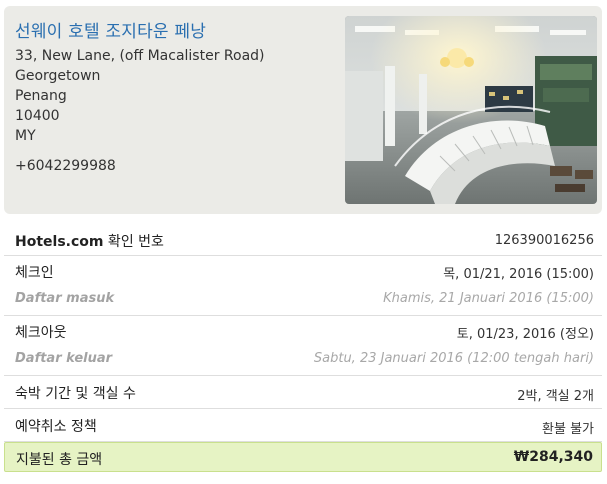 The width and height of the screenshot is (607, 484). I want to click on cancellation-value: 환불 불가, so click(568, 429).